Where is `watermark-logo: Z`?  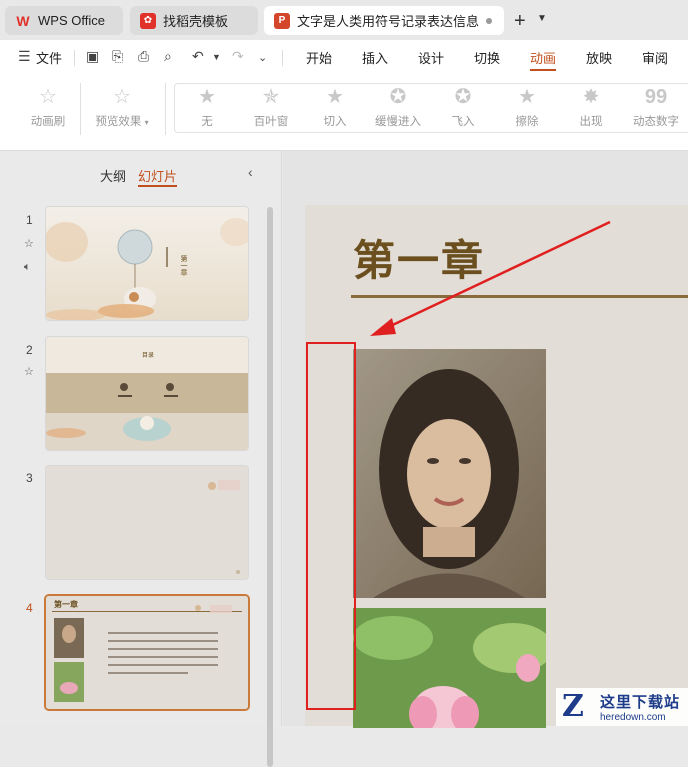 watermark-logo: Z is located at coordinates (573, 706).